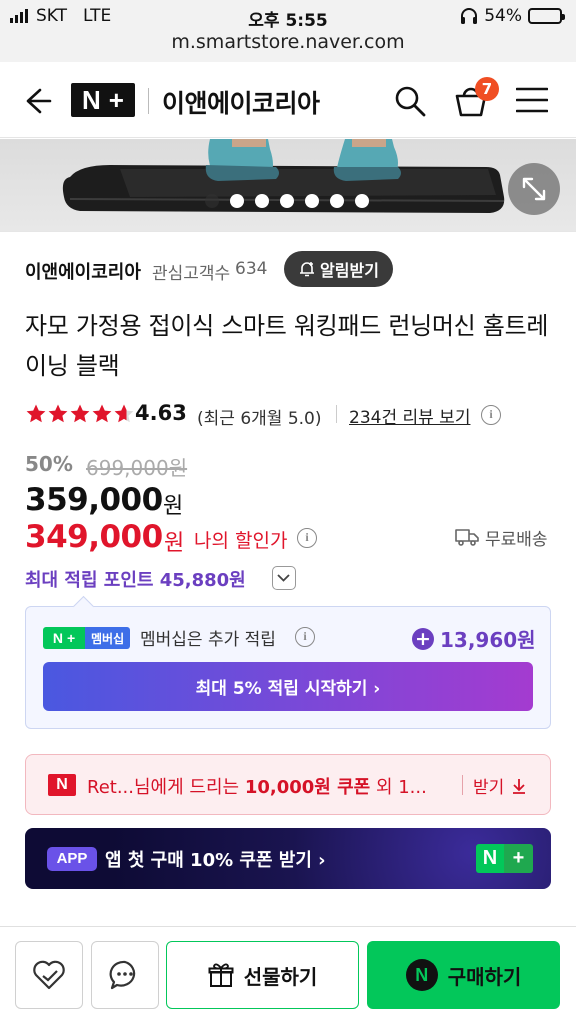 Image resolution: width=576 pixels, height=1024 pixels. I want to click on membership-text: 멤버십은 추가 적립, so click(208, 640).